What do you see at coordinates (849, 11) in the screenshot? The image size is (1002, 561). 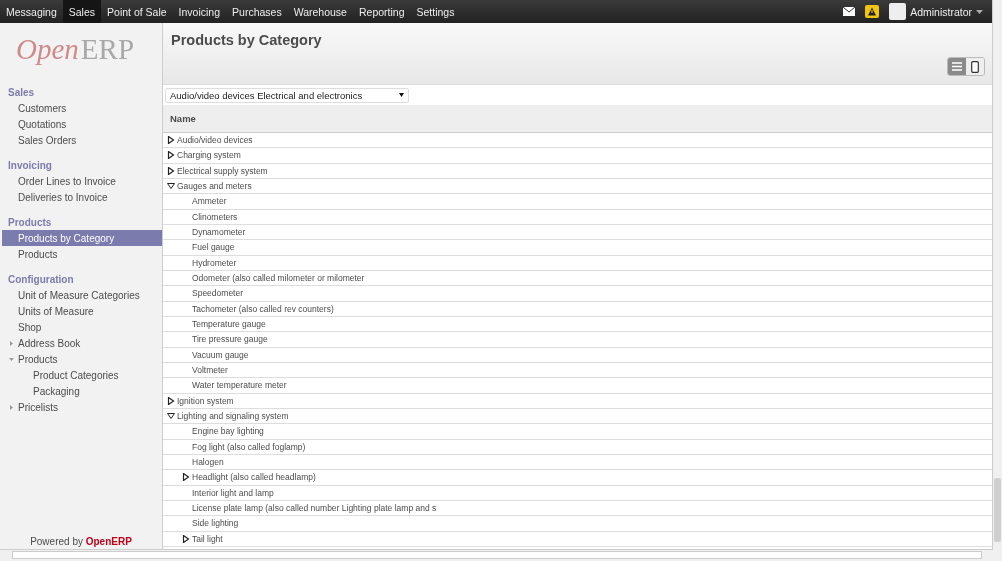 I see `mail-icon` at bounding box center [849, 11].